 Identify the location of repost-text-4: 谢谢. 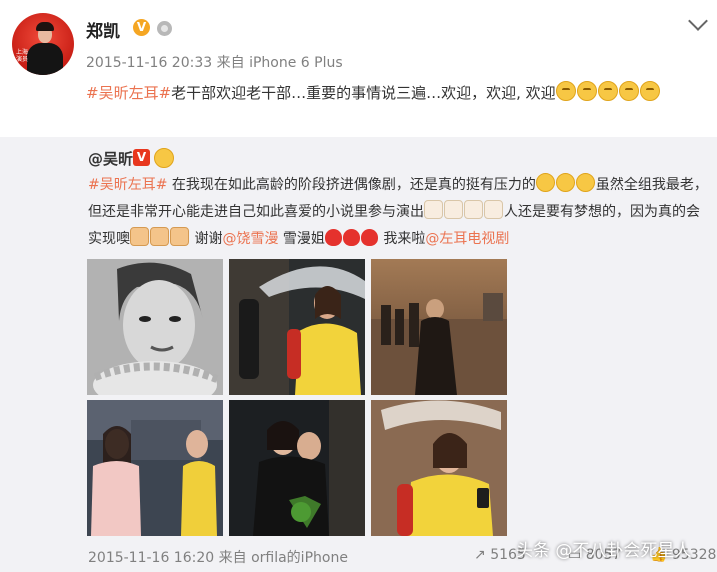
(206, 239).